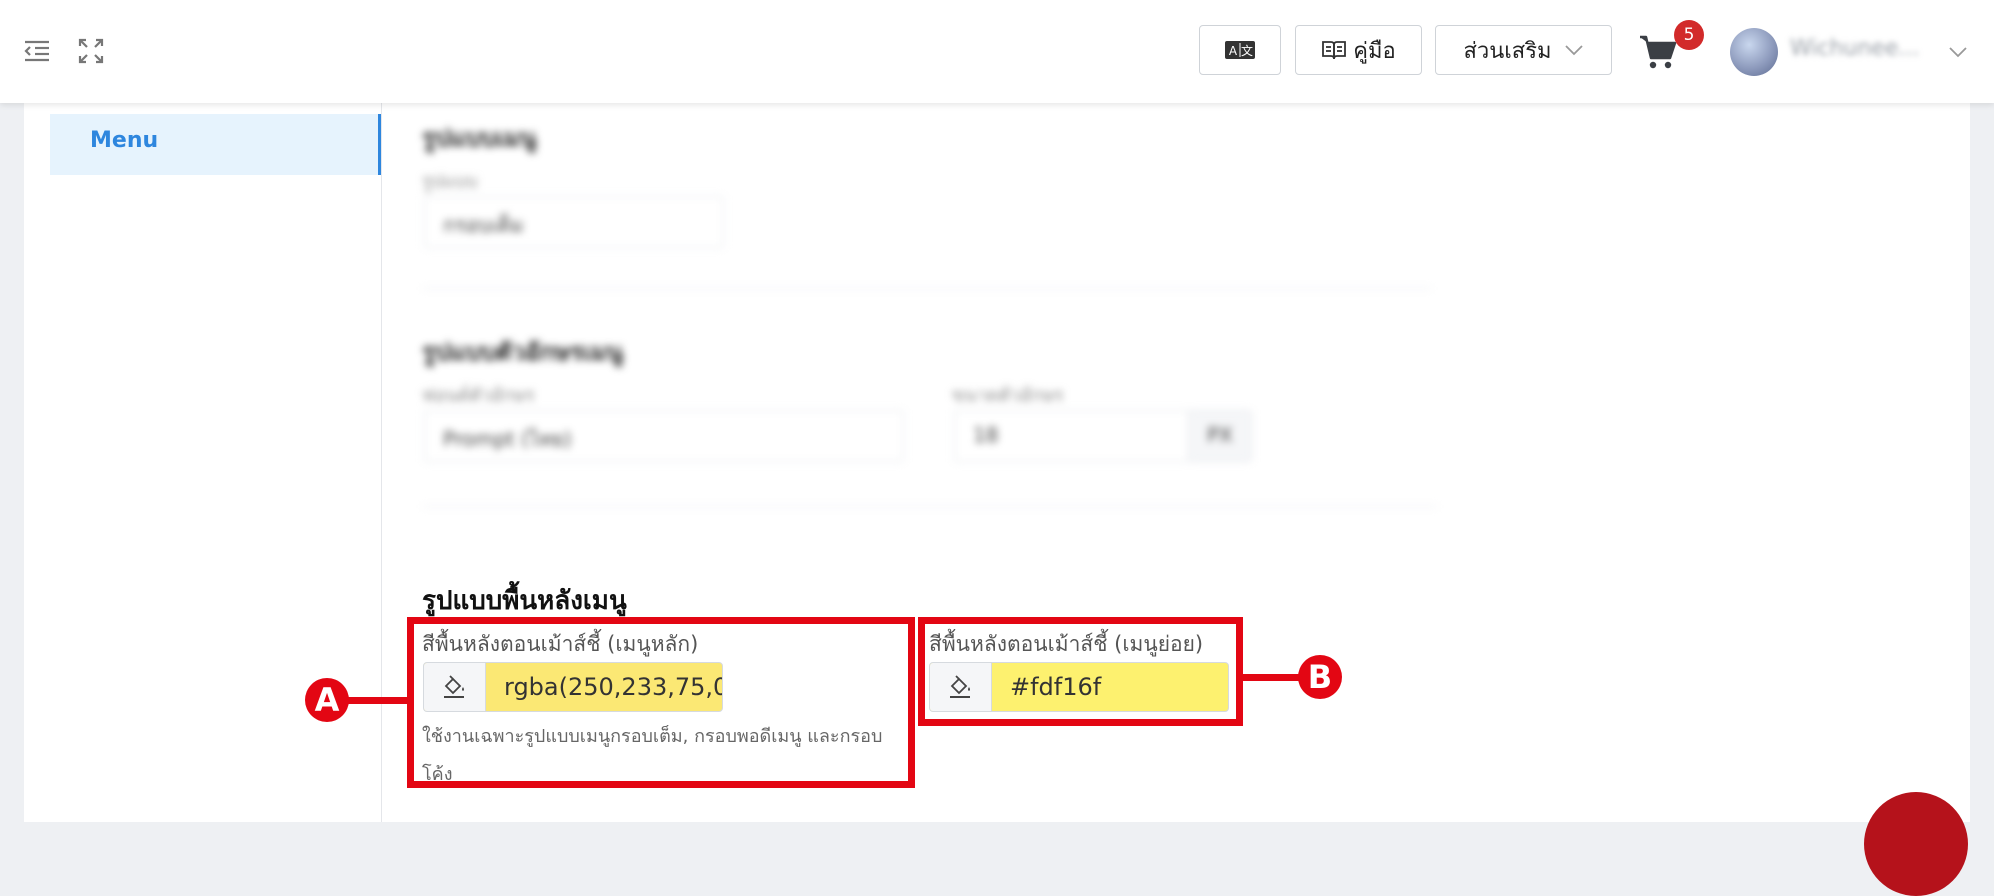  I want to click on font-select: Prompt (ไทย), so click(664, 436).